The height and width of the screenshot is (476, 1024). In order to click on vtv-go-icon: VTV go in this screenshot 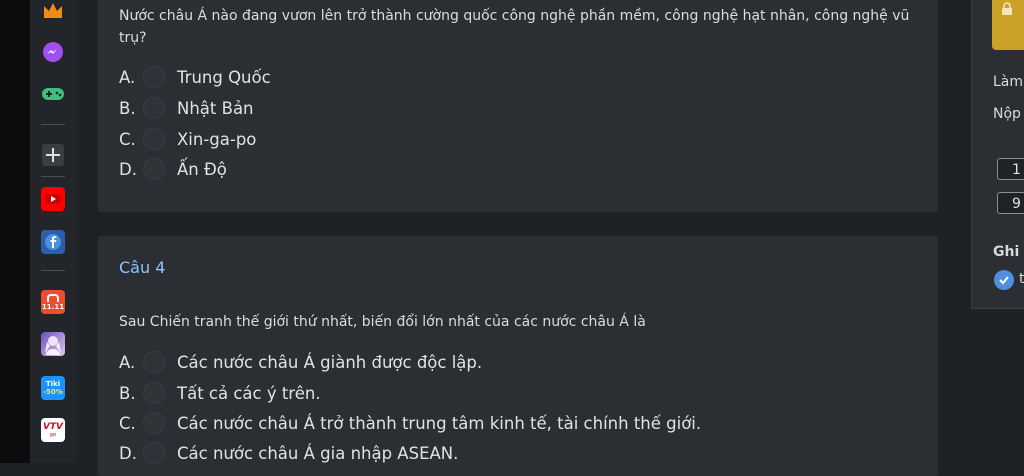, I will do `click(53, 430)`.